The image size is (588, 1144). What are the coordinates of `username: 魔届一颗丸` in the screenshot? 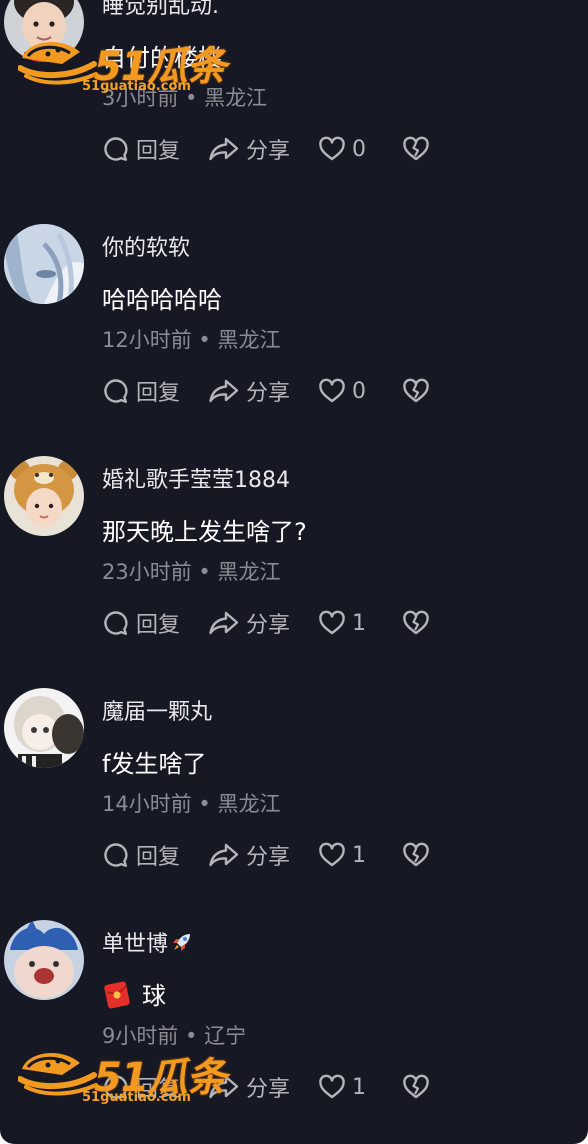 It's located at (157, 710).